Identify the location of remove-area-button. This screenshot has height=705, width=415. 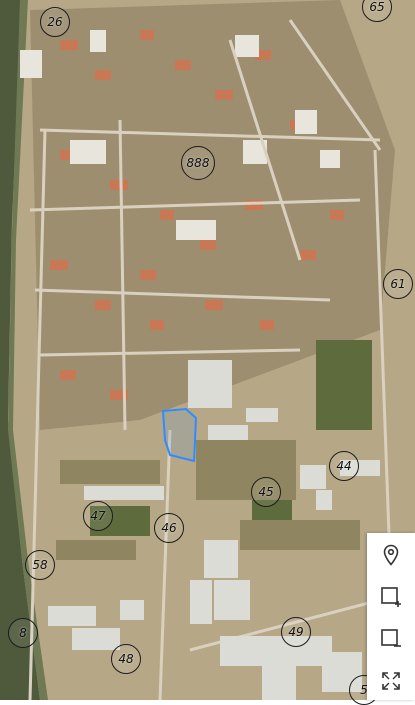
(391, 639).